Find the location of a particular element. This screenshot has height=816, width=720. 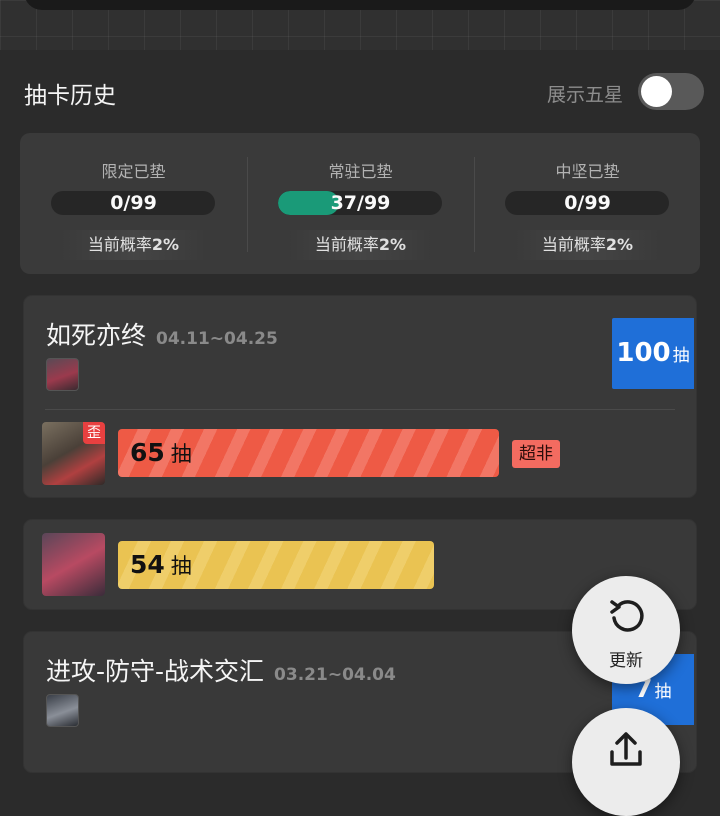

stat-standard: 常驻已垫 37/99 当前概率2% is located at coordinates (360, 203).